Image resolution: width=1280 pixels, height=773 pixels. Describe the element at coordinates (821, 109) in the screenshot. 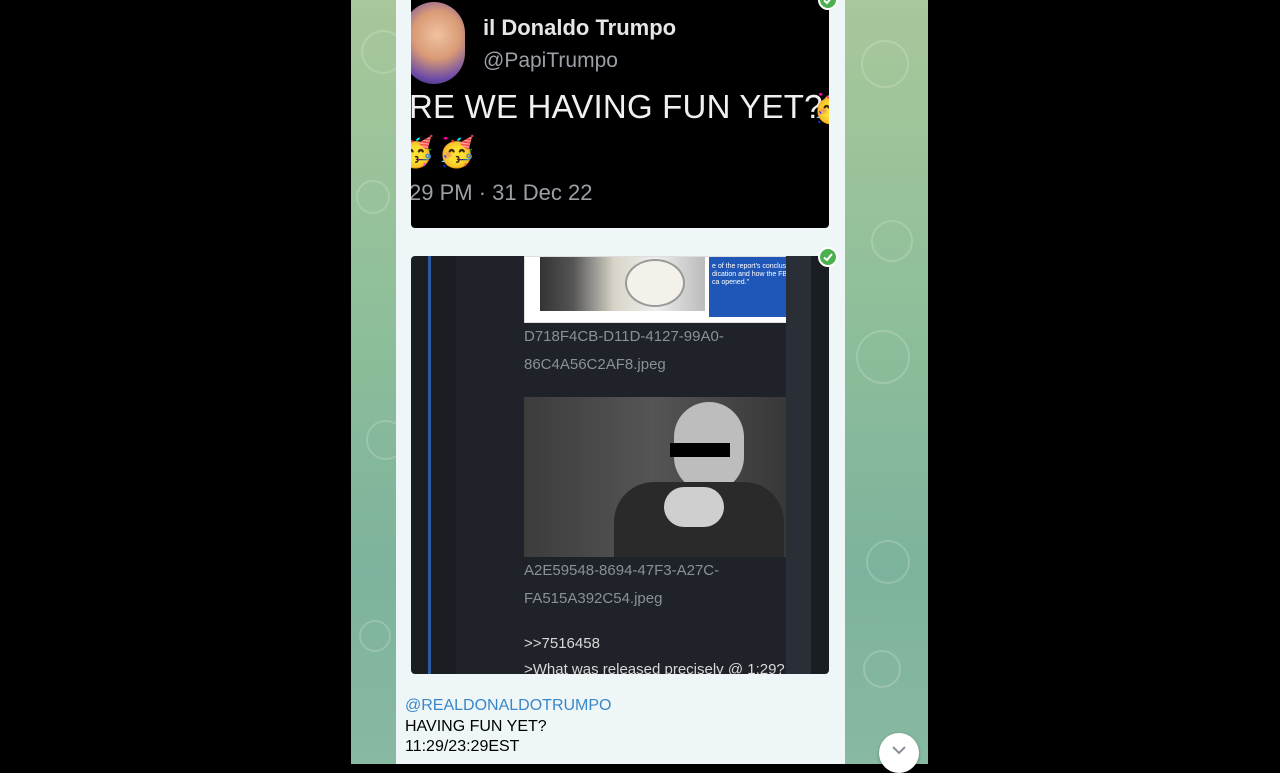

I see `party-emoji-icon: 🥳` at that location.